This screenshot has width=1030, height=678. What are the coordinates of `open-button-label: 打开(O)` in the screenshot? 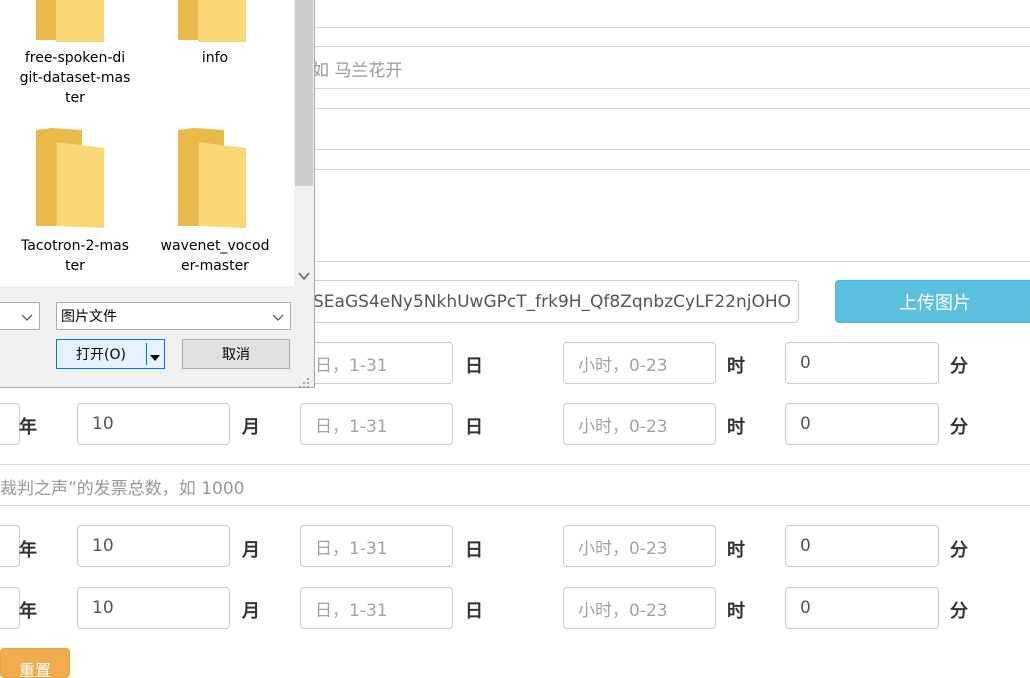 It's located at (101, 355).